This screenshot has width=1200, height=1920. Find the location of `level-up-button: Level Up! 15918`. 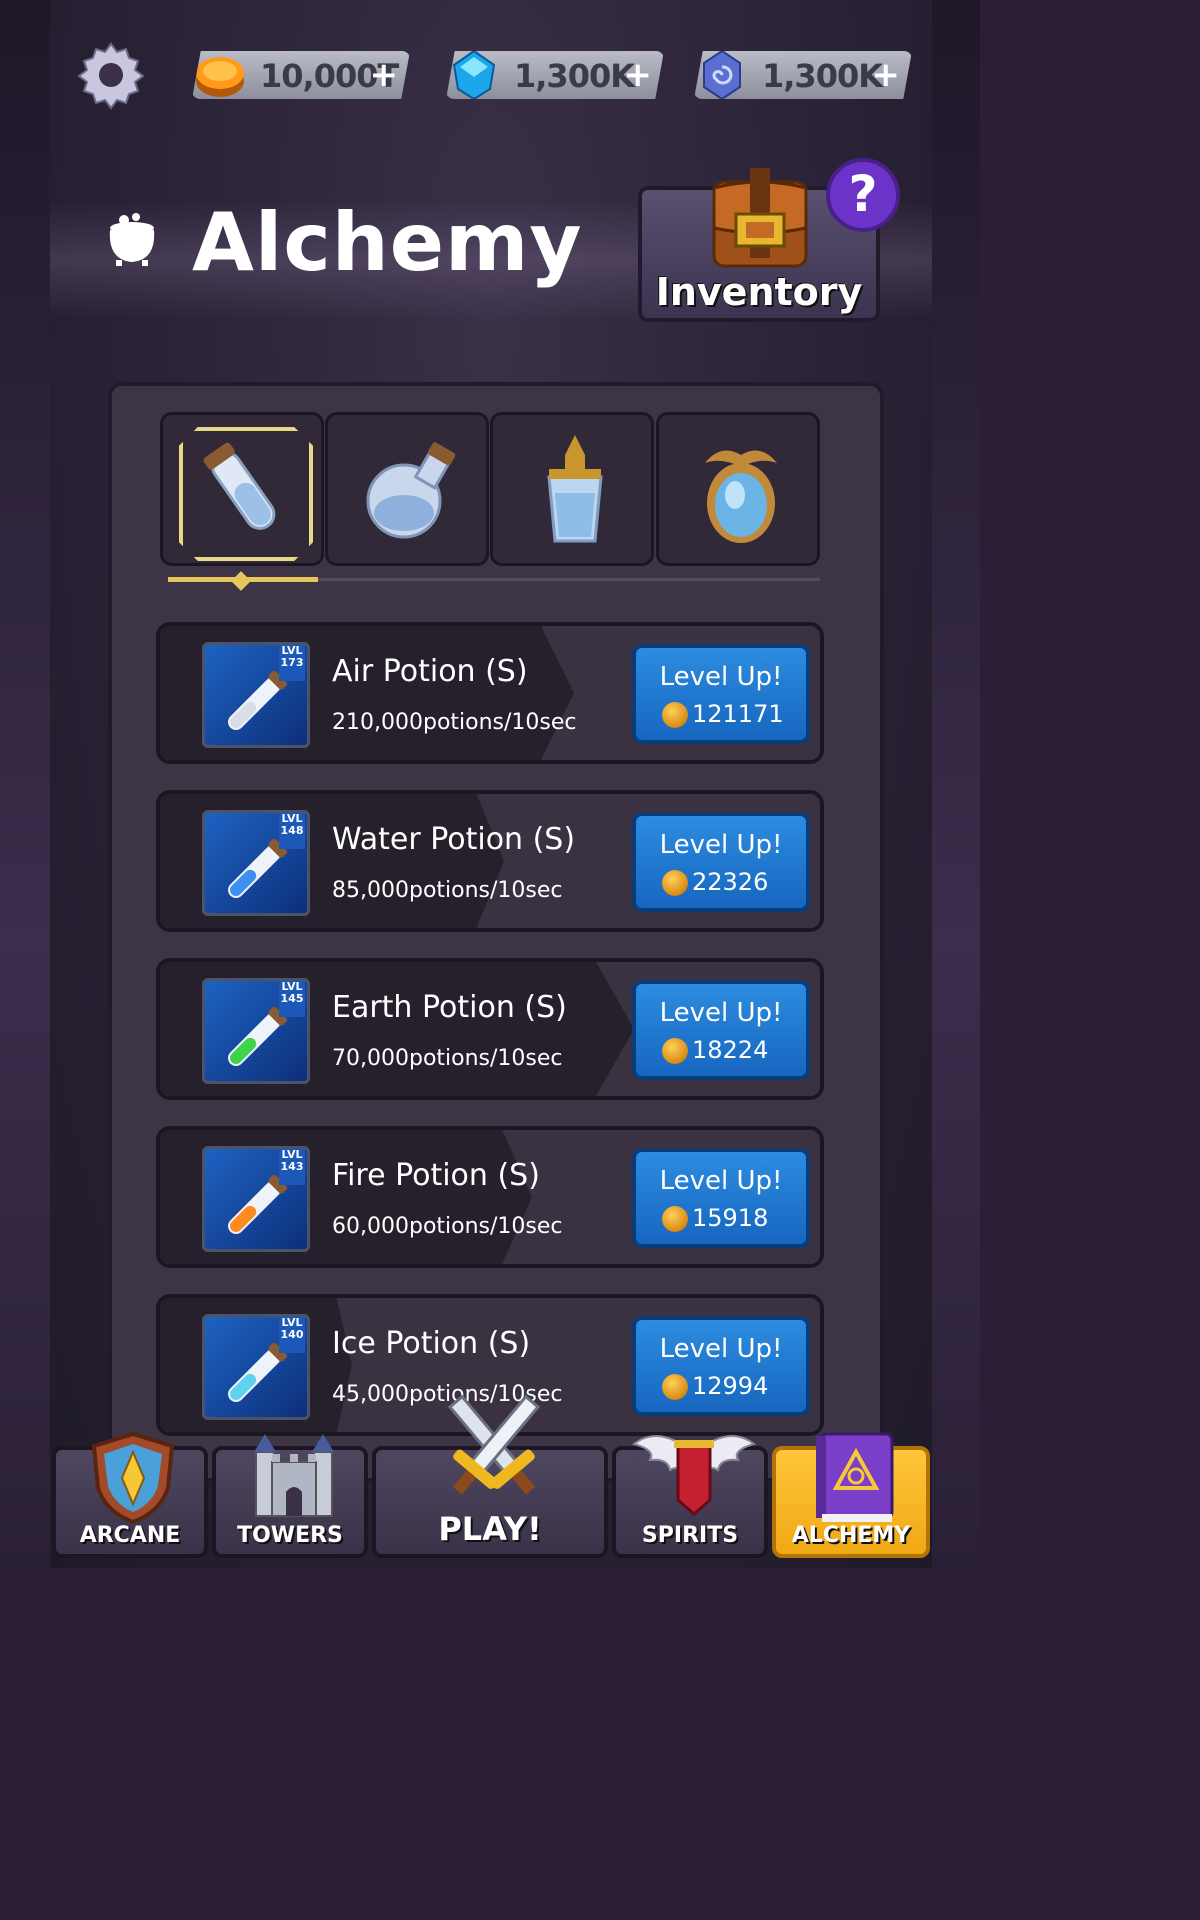

level-up-button: Level Up! 15918 is located at coordinates (721, 1198).